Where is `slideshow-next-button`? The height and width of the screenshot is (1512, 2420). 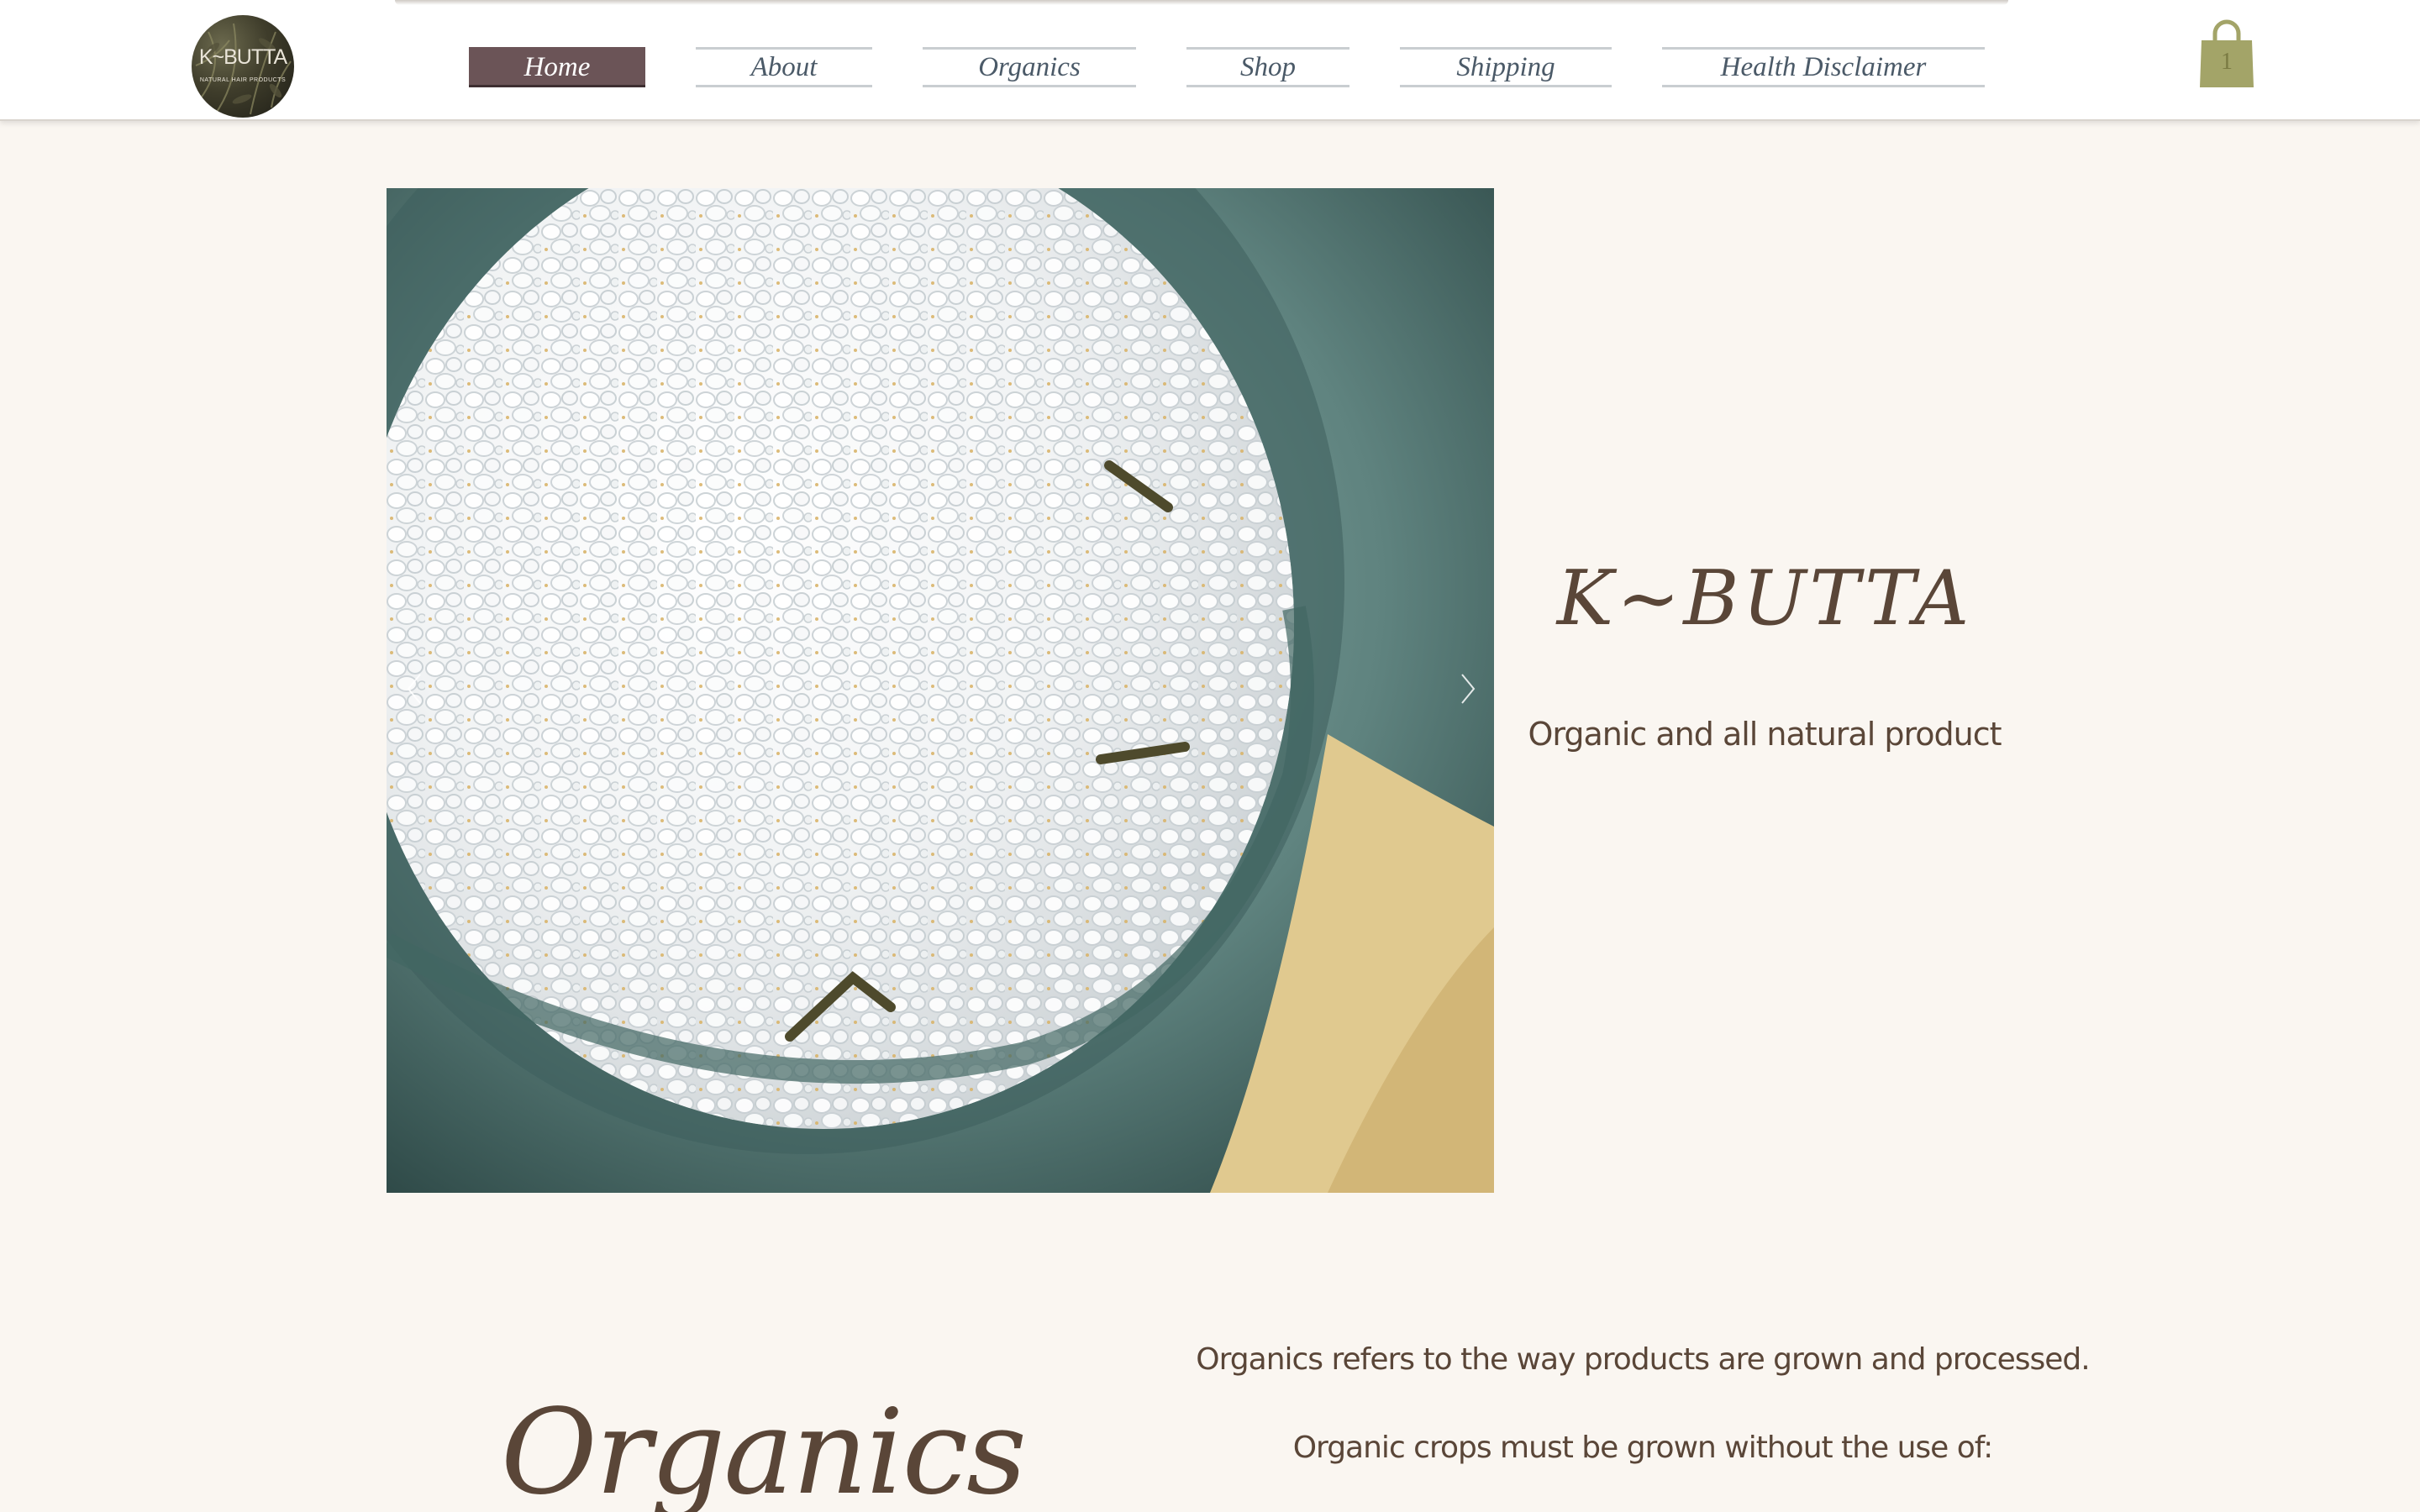
slideshow-next-button is located at coordinates (1468, 689).